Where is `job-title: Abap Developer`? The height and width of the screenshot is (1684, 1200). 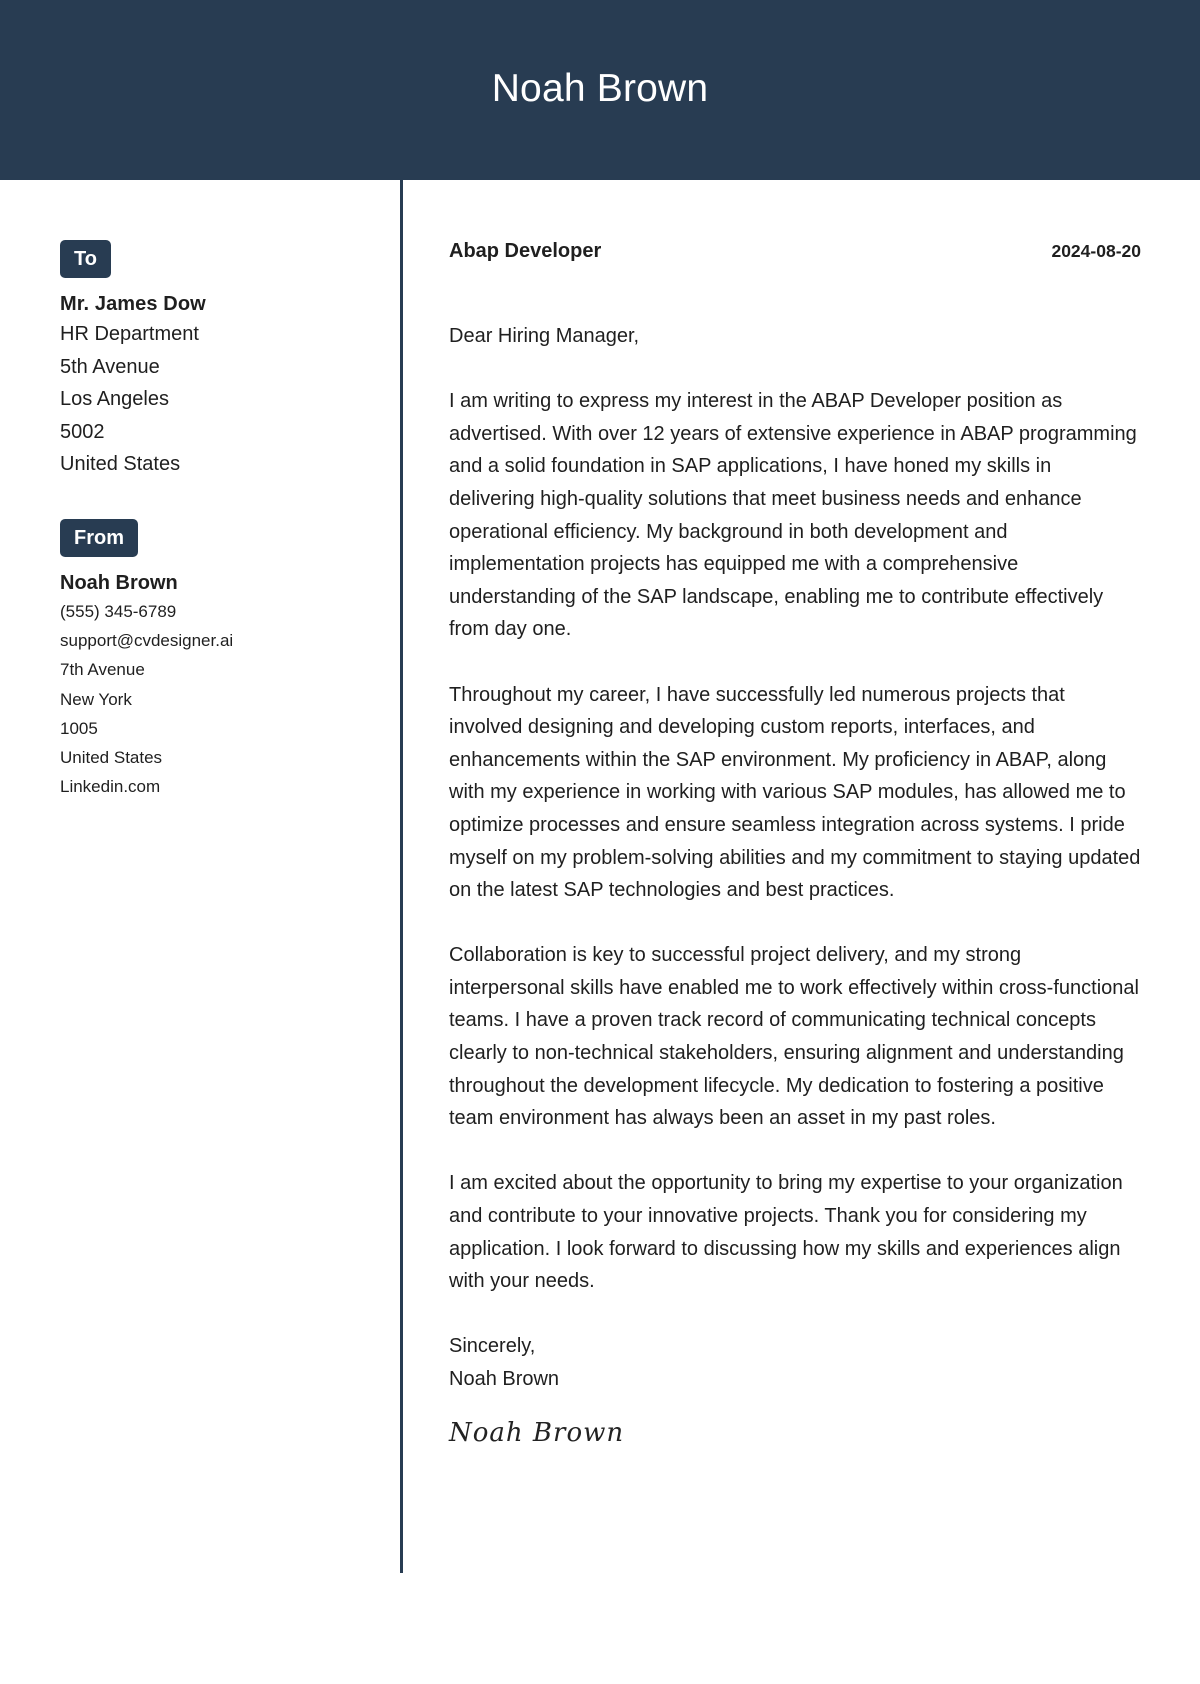
job-title: Abap Developer is located at coordinates (525, 251).